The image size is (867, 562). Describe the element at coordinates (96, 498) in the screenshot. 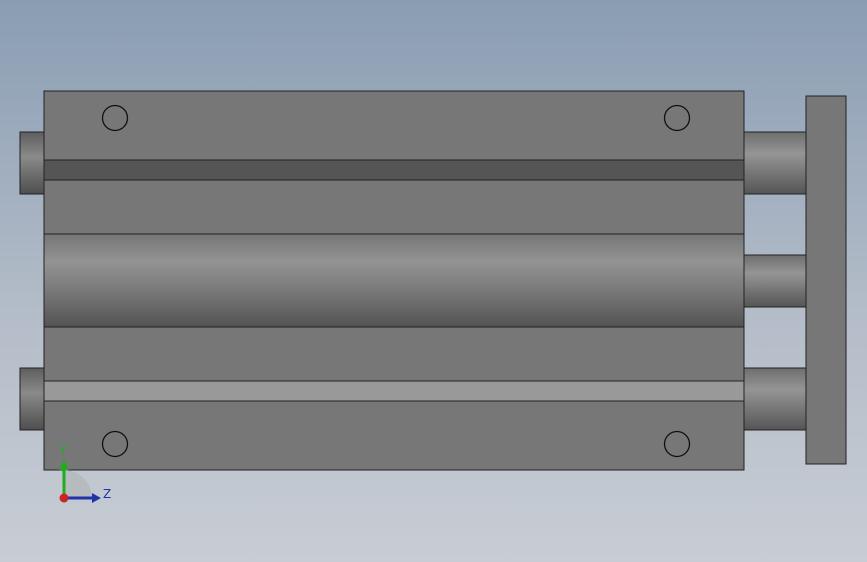

I see `z-axis-arrow` at that location.